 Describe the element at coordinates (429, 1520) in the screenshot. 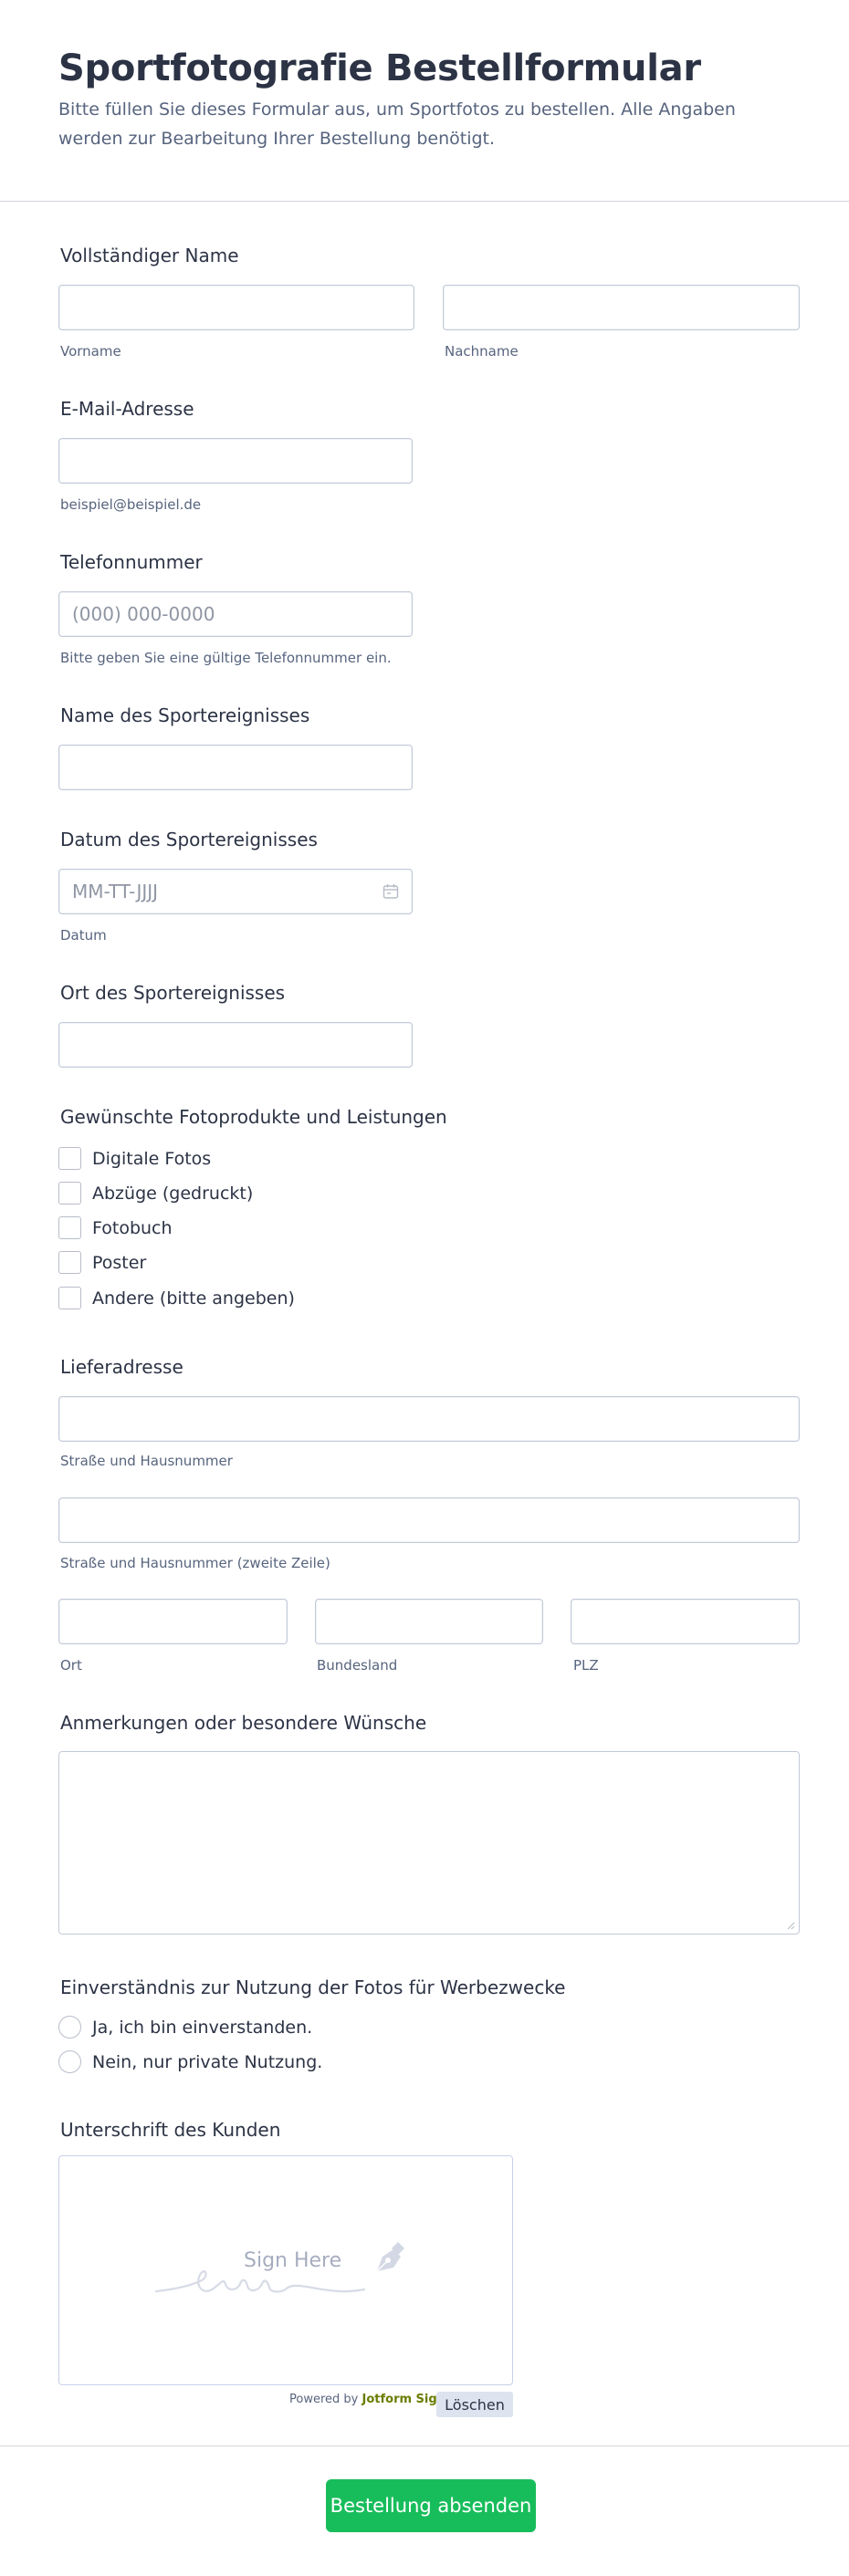

I see `street2-input` at that location.